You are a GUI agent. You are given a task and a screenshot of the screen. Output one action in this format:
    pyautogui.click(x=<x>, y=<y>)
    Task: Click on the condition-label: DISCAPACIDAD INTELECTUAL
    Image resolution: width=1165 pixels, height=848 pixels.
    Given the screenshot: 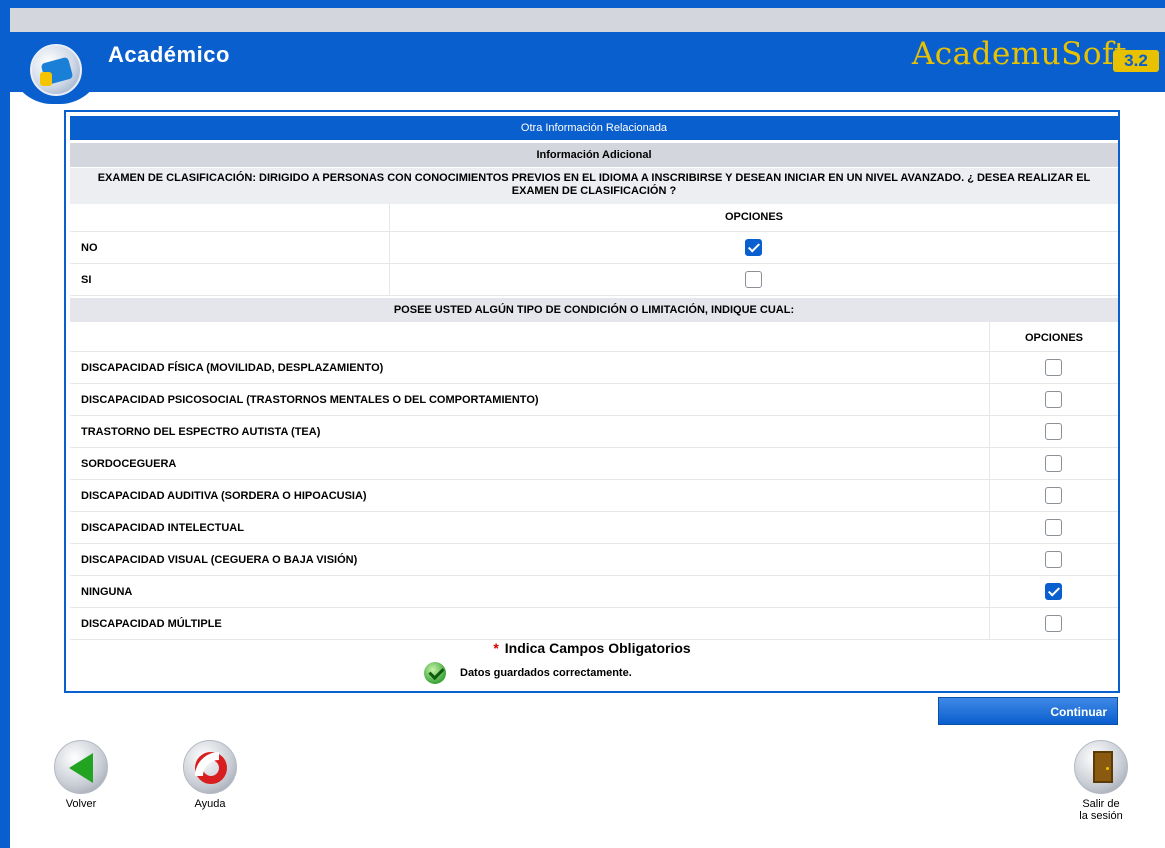 What is the action you would take?
    pyautogui.click(x=162, y=528)
    